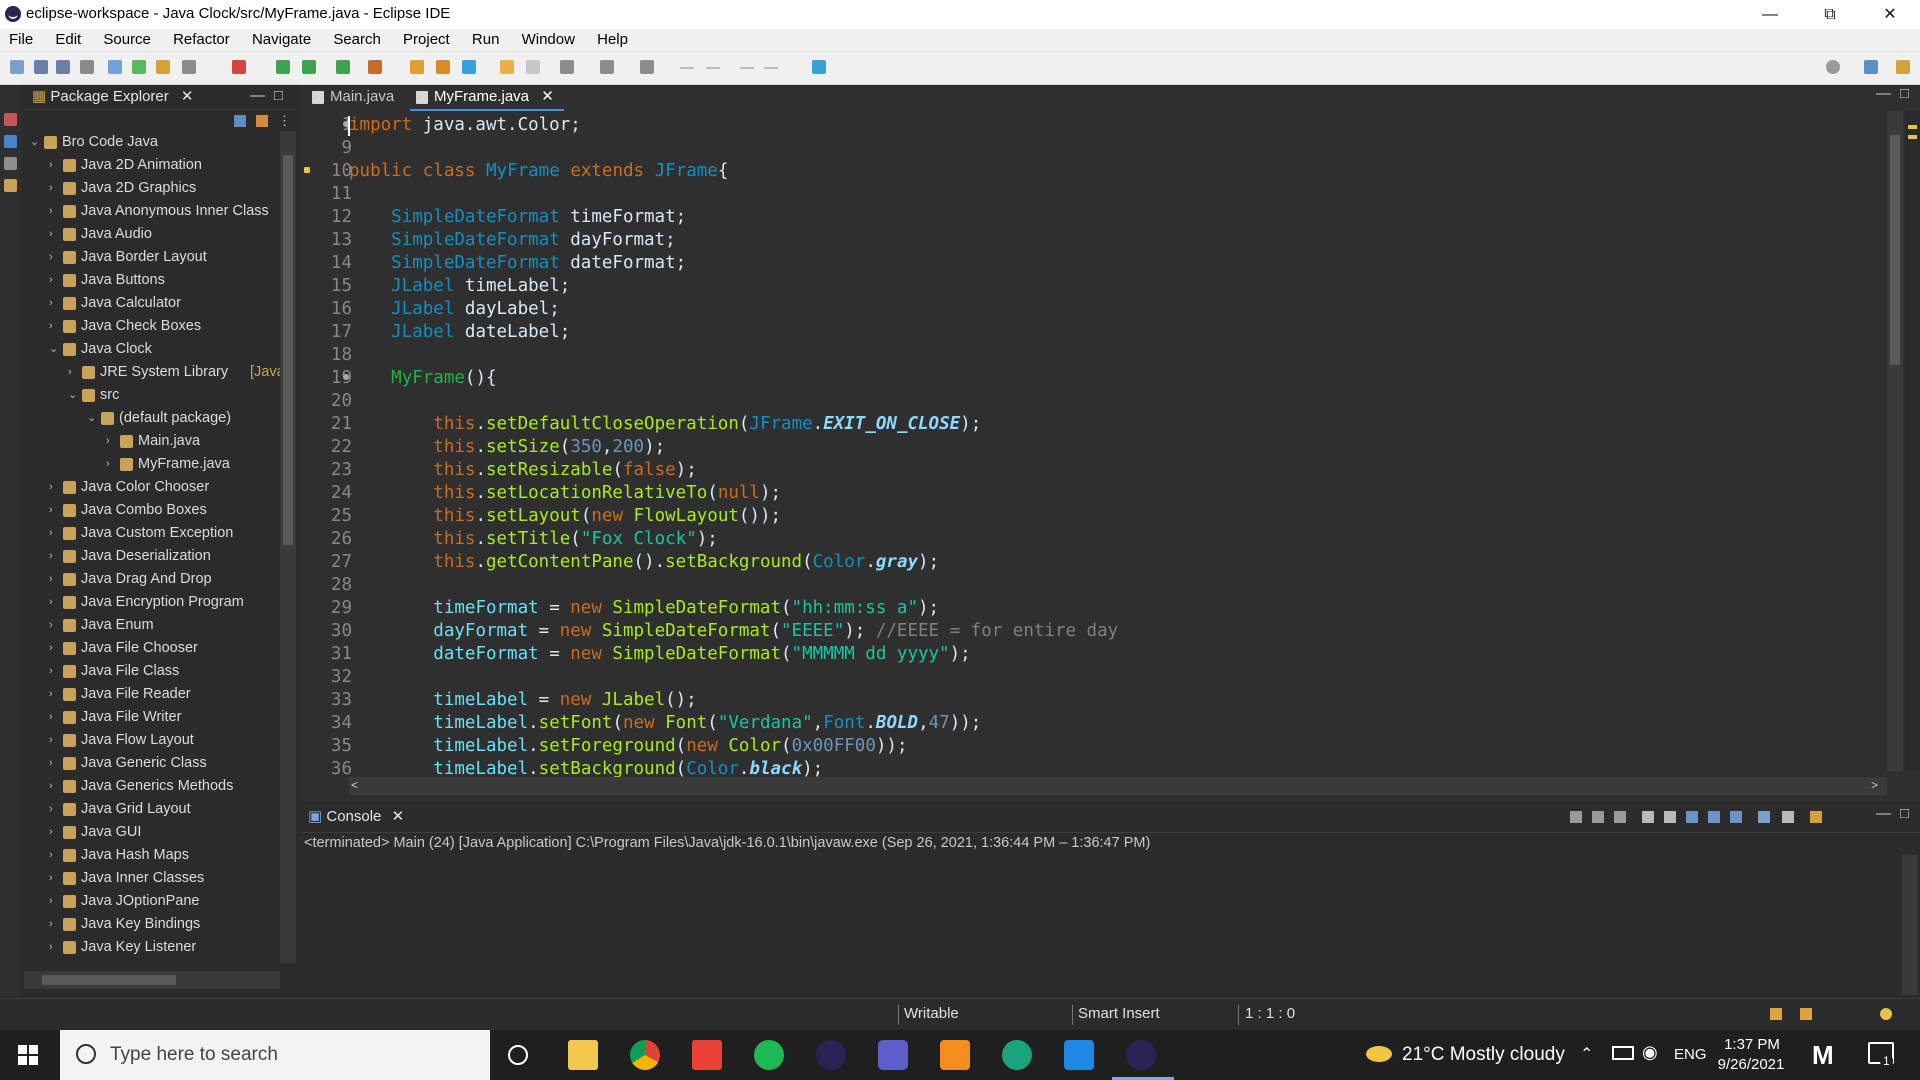  I want to click on tree-item: ⌄ Bro Code Java, so click(152, 142).